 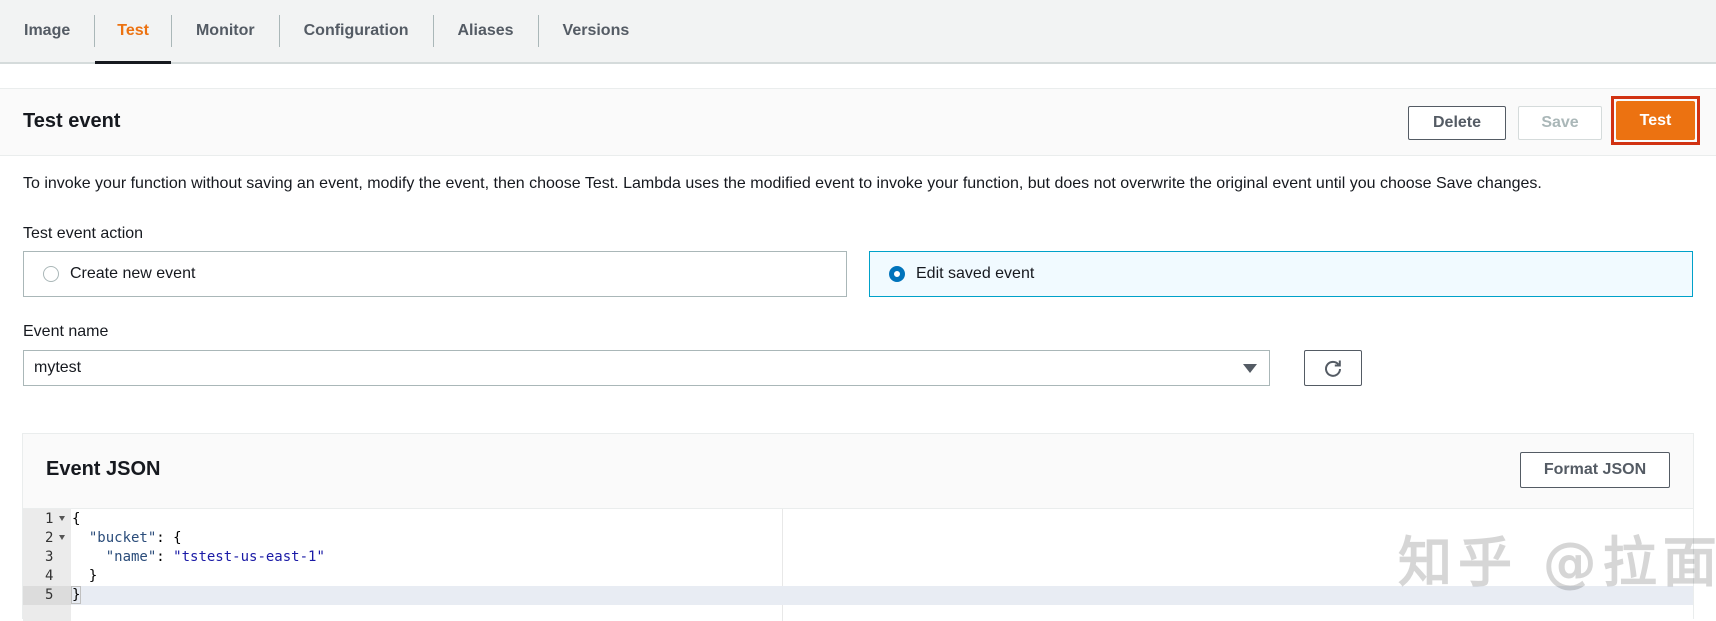 I want to click on line-number: 5, so click(x=47, y=595).